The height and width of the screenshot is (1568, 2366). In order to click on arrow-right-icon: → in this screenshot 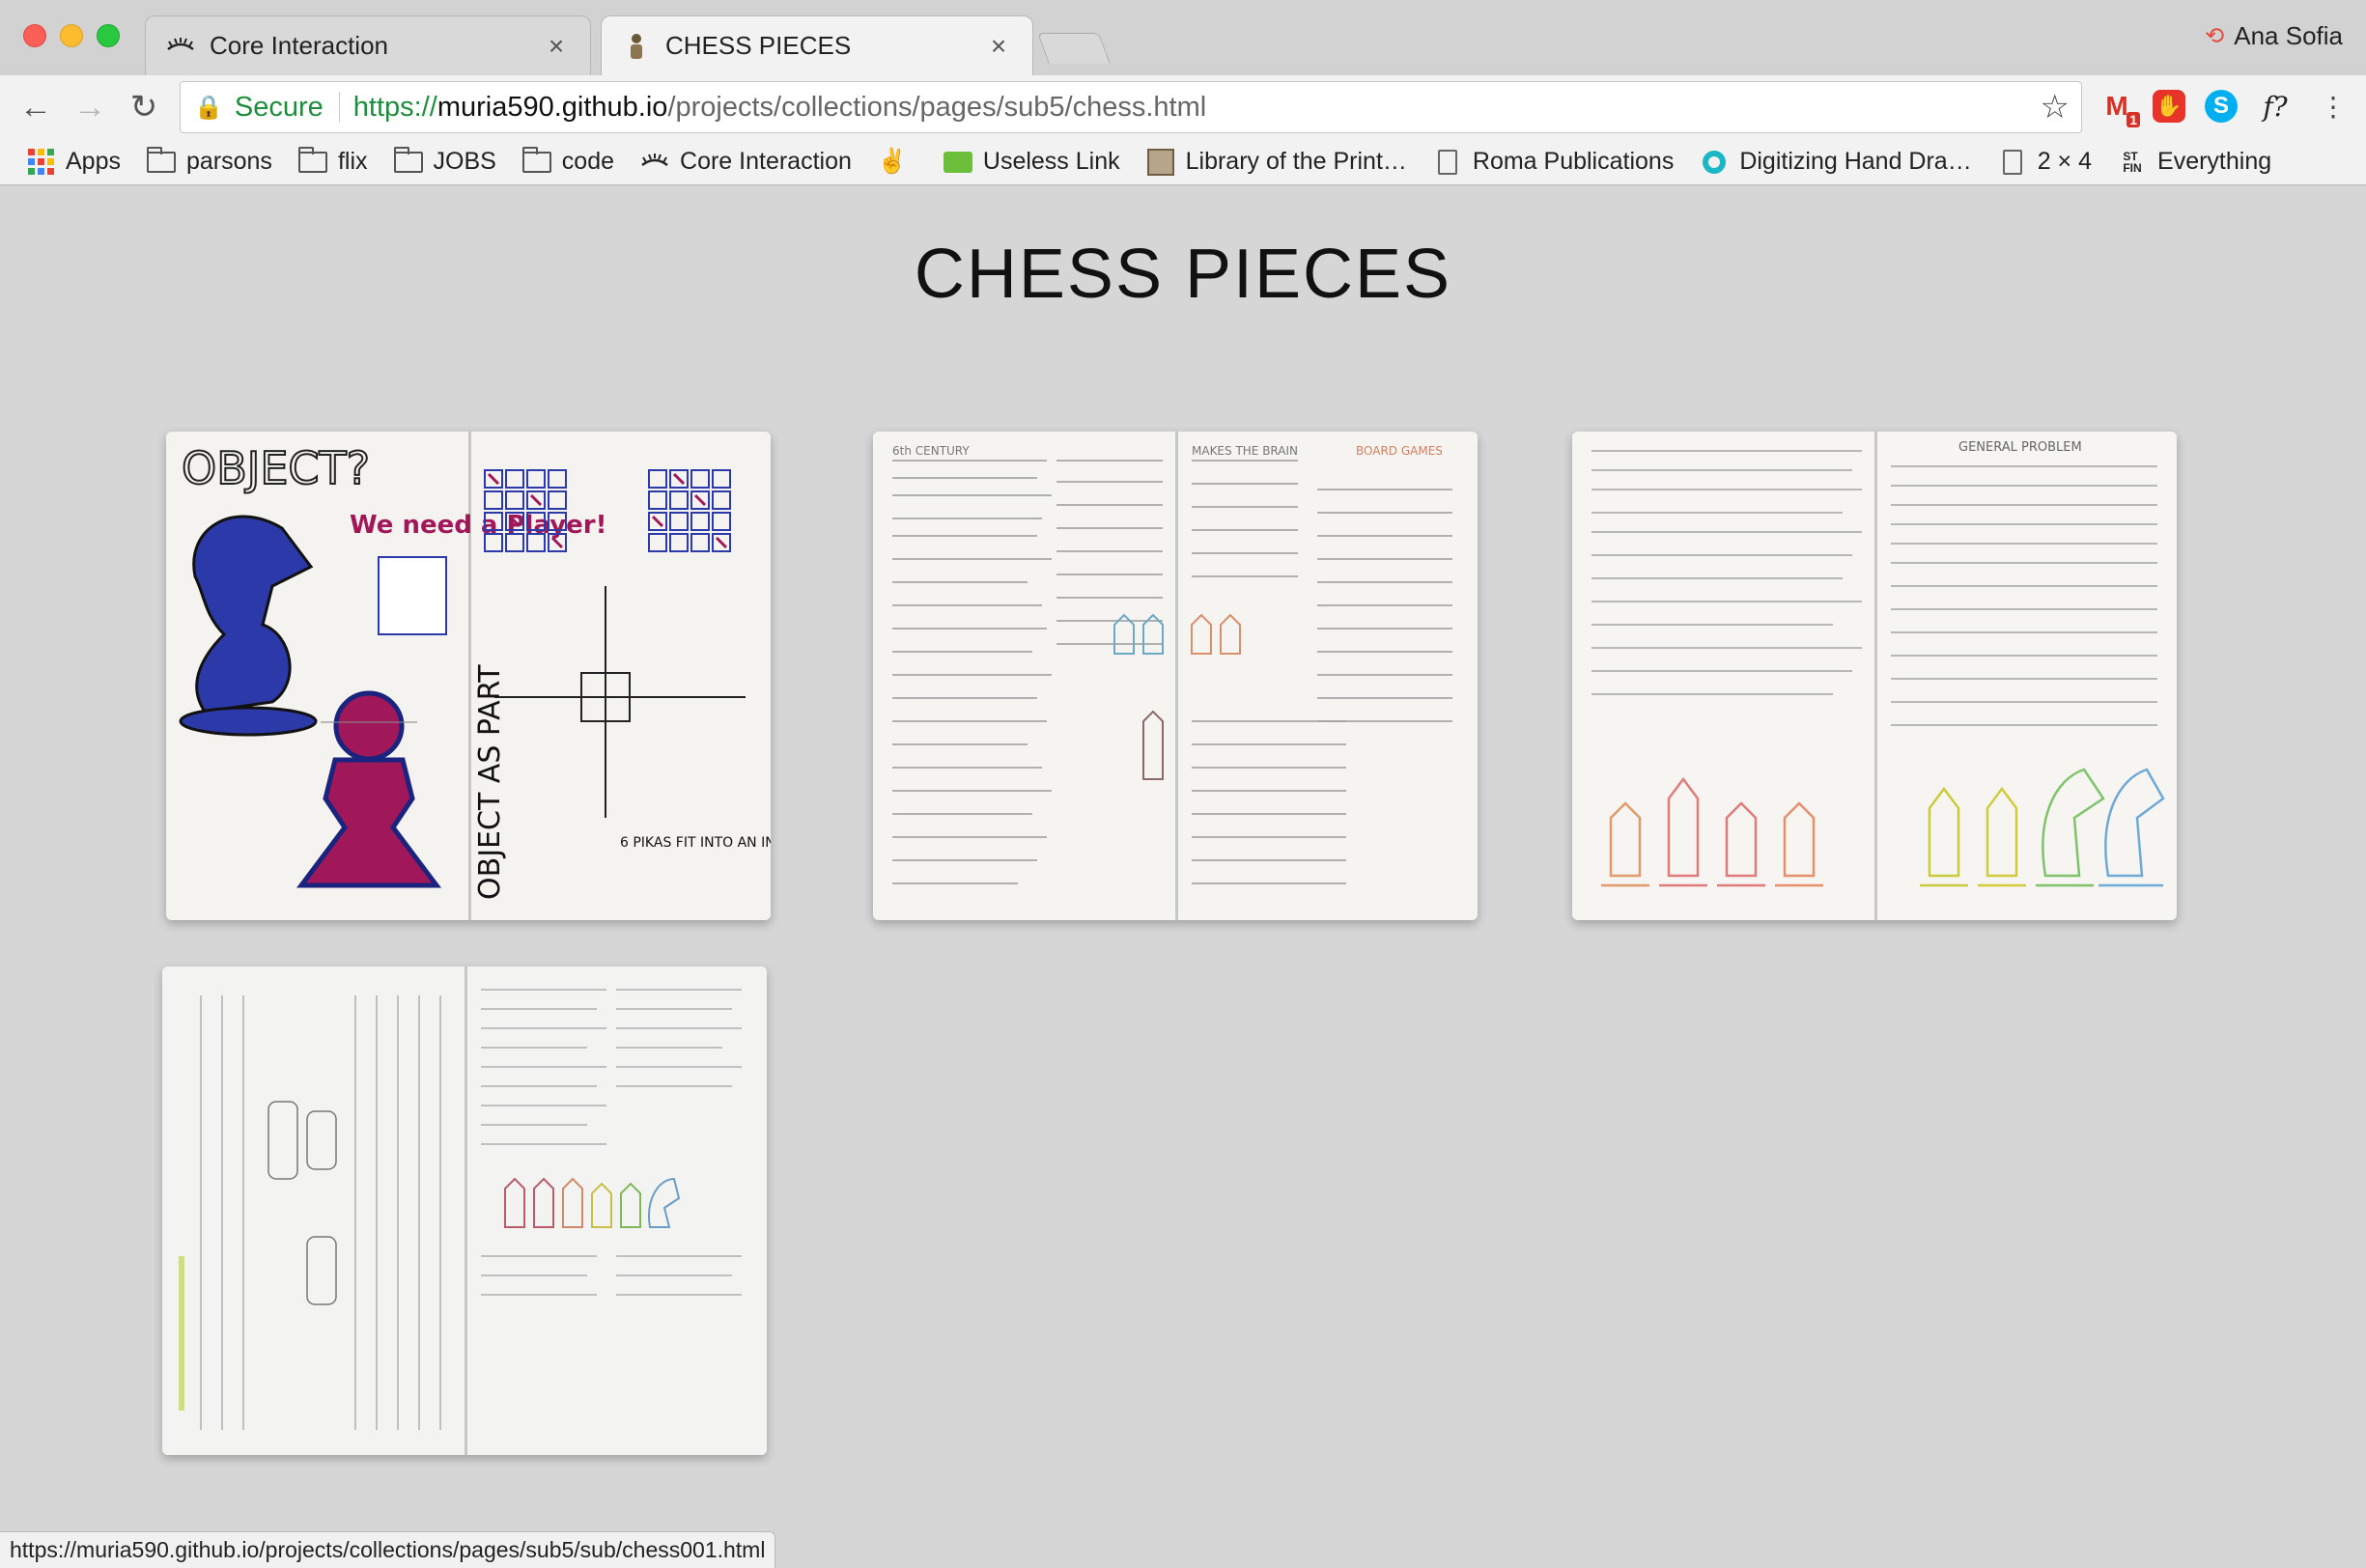, I will do `click(89, 107)`.